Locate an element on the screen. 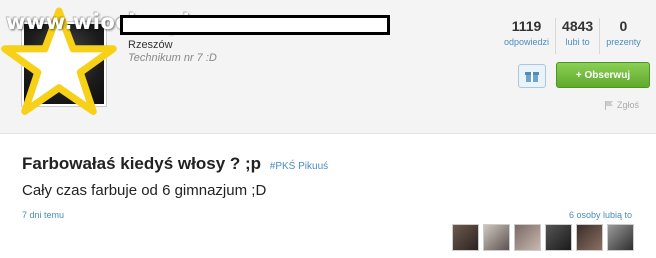  flag-icon is located at coordinates (609, 105).